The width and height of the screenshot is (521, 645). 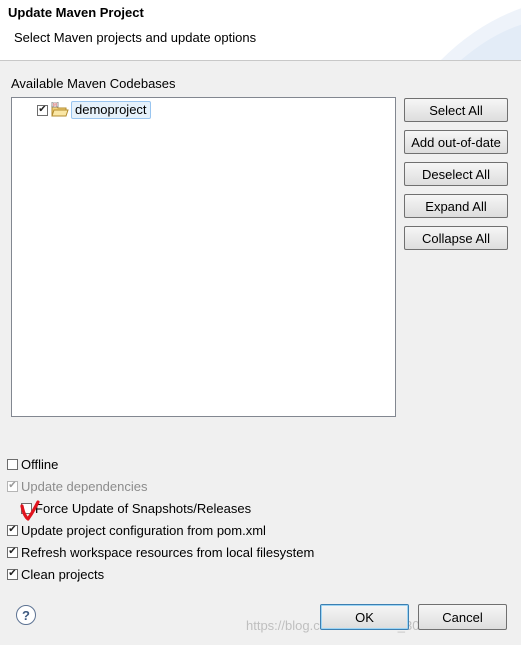 I want to click on maven-project-folder-icon: M, so click(x=60, y=109).